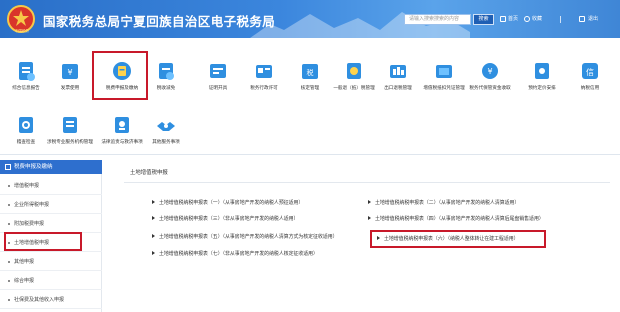  Describe the element at coordinates (149, 173) in the screenshot. I see `page-title: 土地增值税申报` at that location.